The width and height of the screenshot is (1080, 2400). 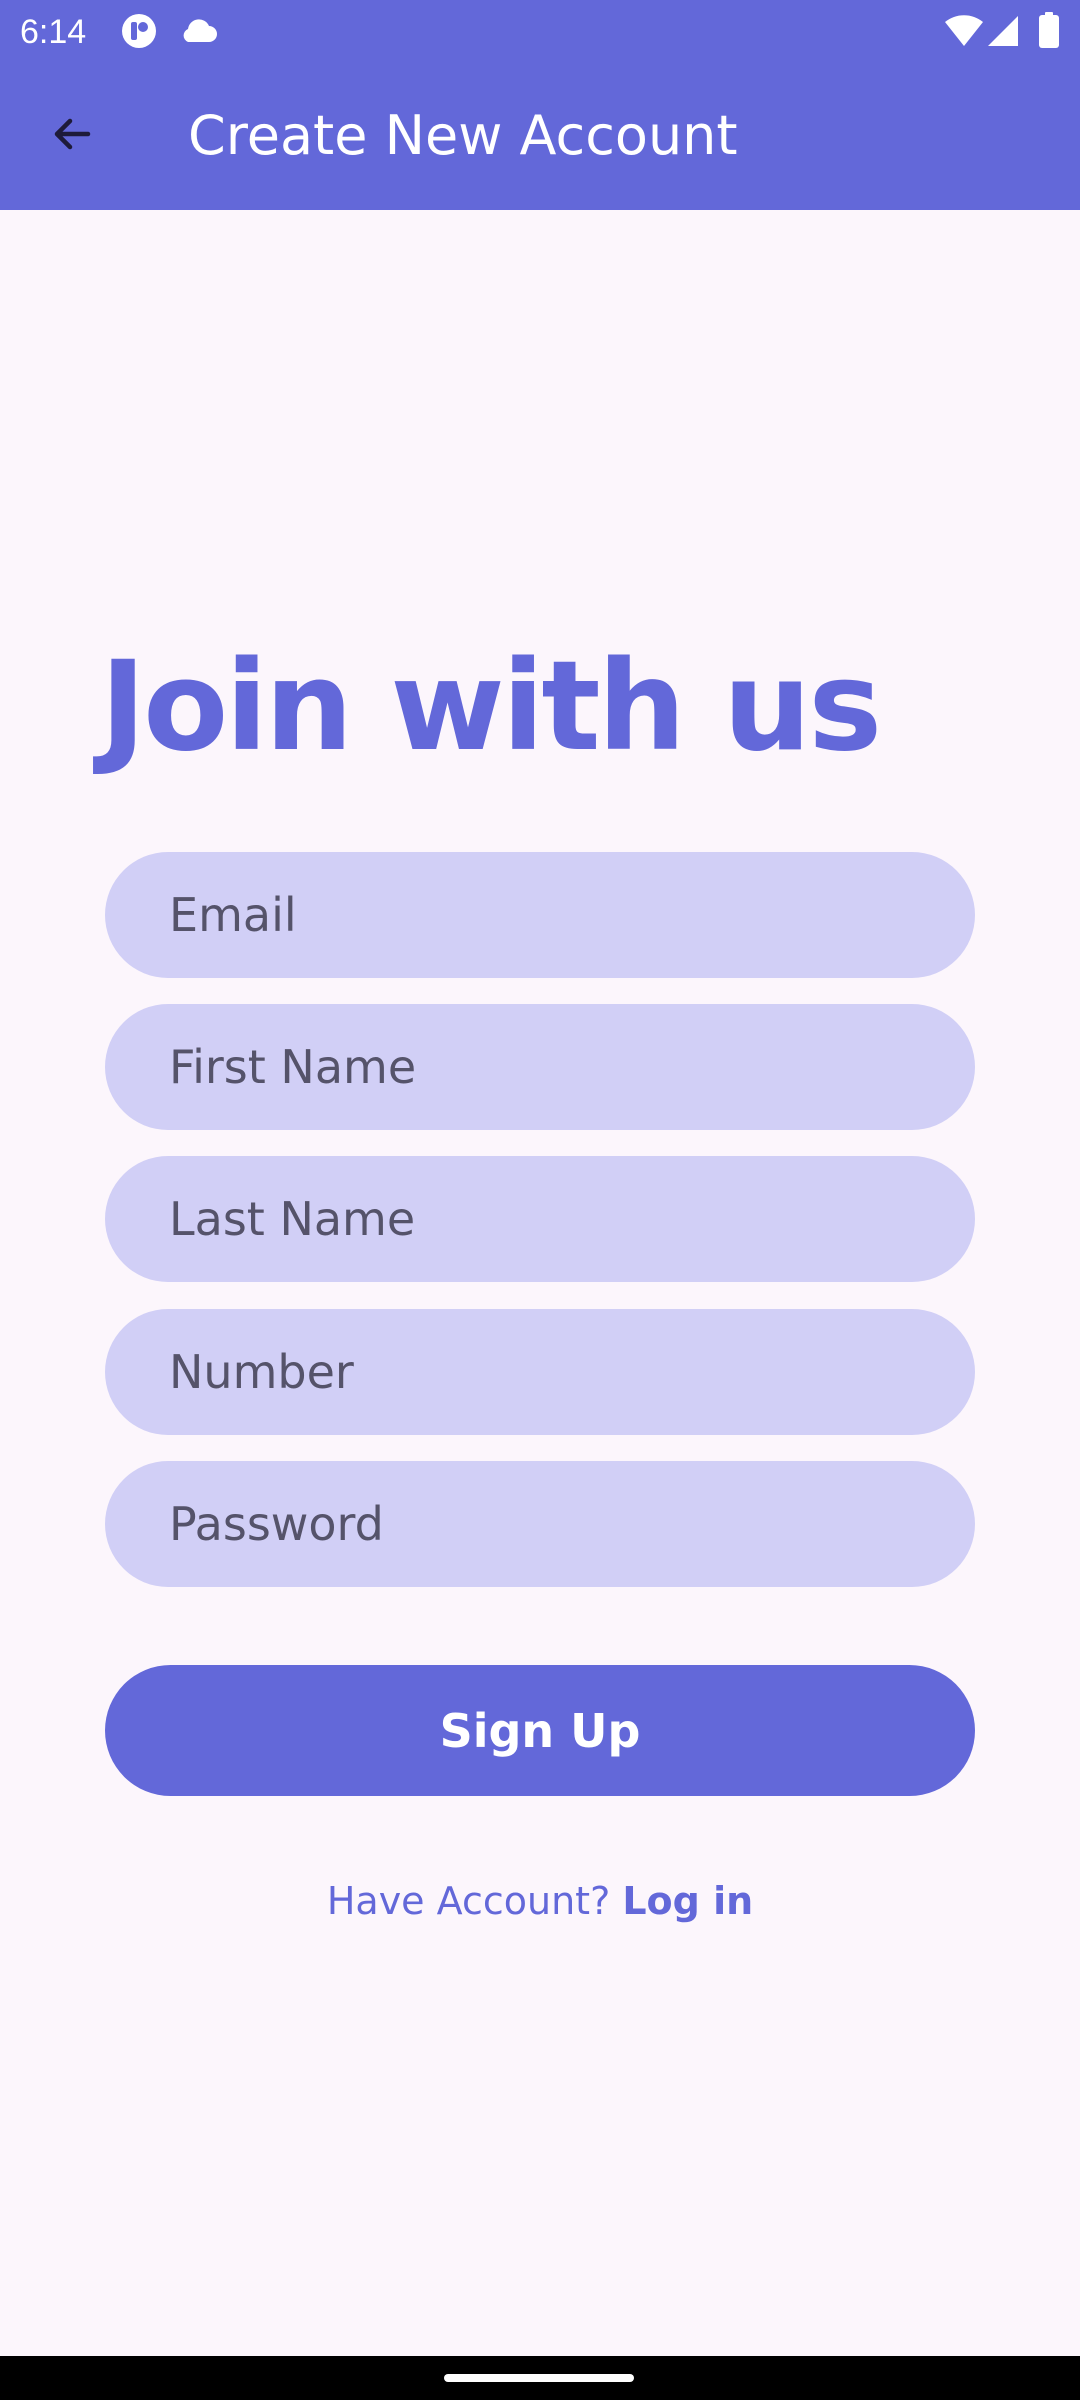 What do you see at coordinates (540, 1524) in the screenshot?
I see `password-input` at bounding box center [540, 1524].